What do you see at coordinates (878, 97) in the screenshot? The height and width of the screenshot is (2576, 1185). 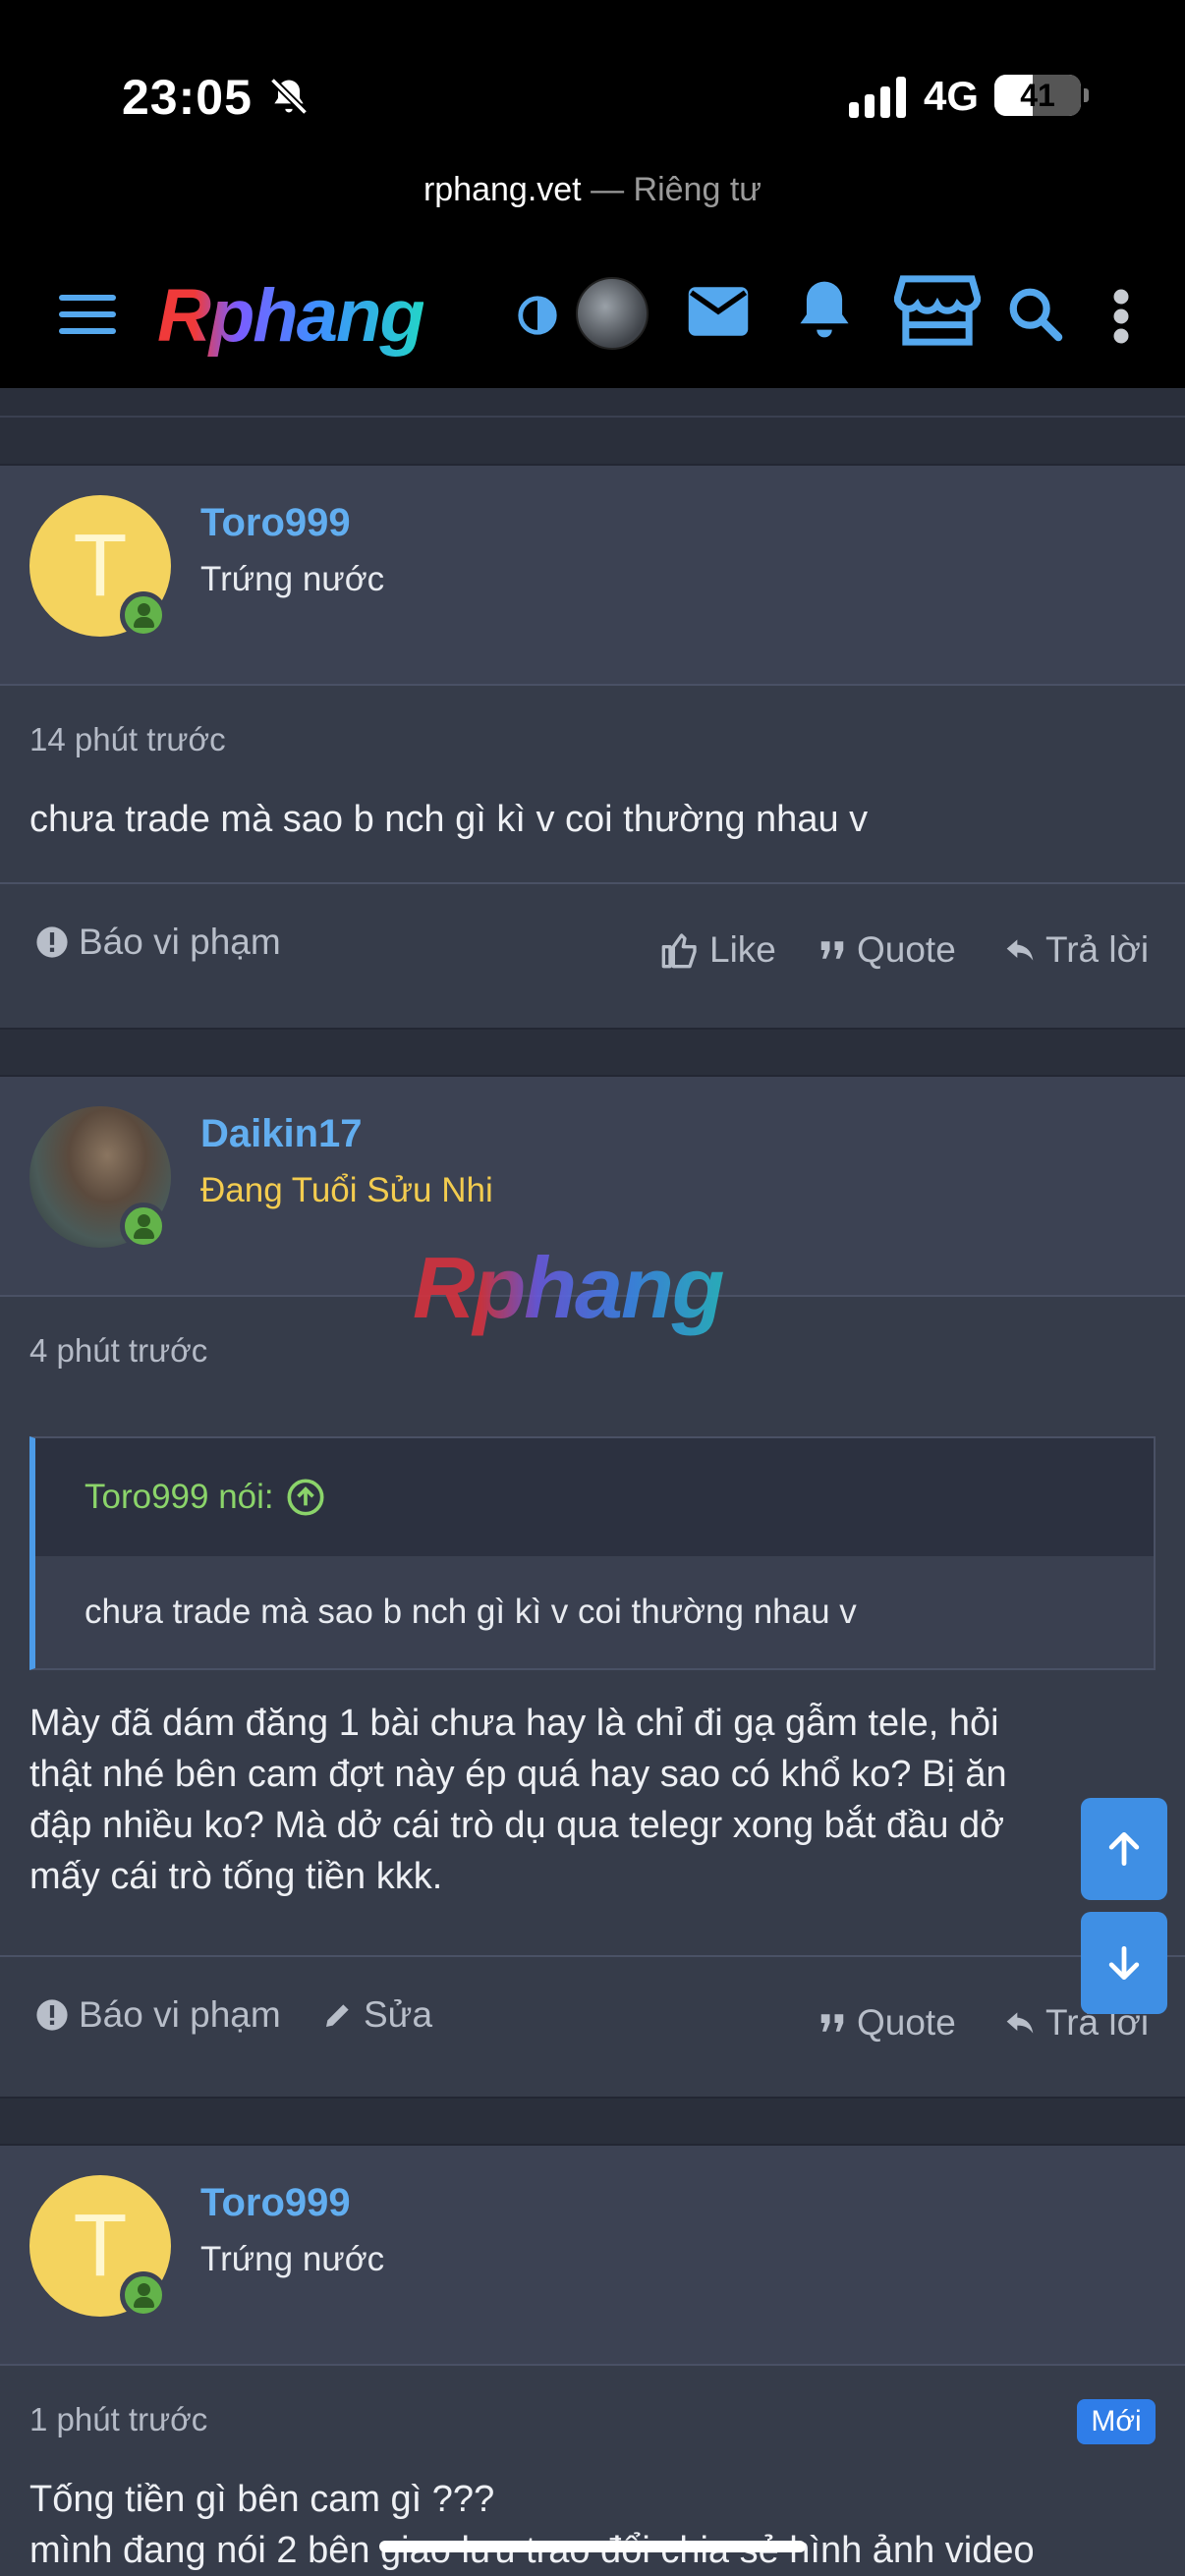 I see `signal-icon` at bounding box center [878, 97].